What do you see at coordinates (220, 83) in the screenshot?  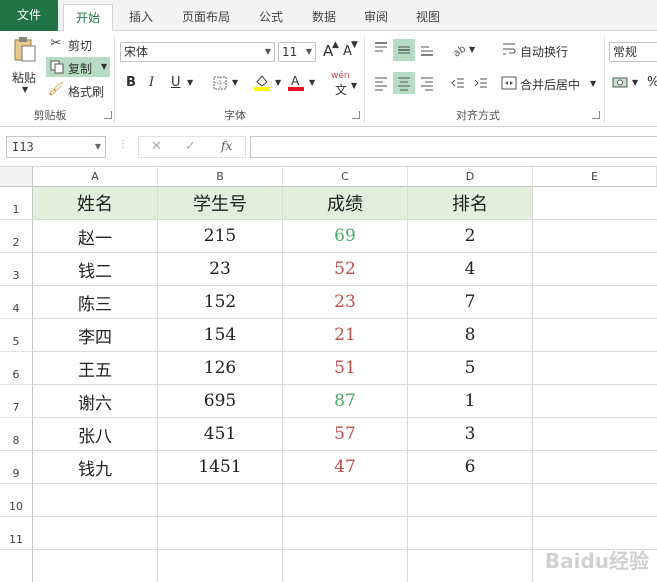 I see `borders-icon` at bounding box center [220, 83].